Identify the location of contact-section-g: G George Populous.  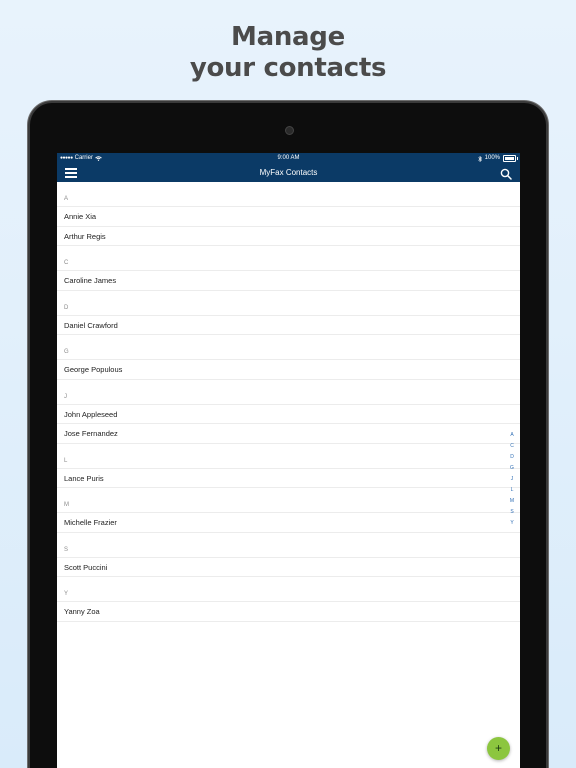
(288, 357).